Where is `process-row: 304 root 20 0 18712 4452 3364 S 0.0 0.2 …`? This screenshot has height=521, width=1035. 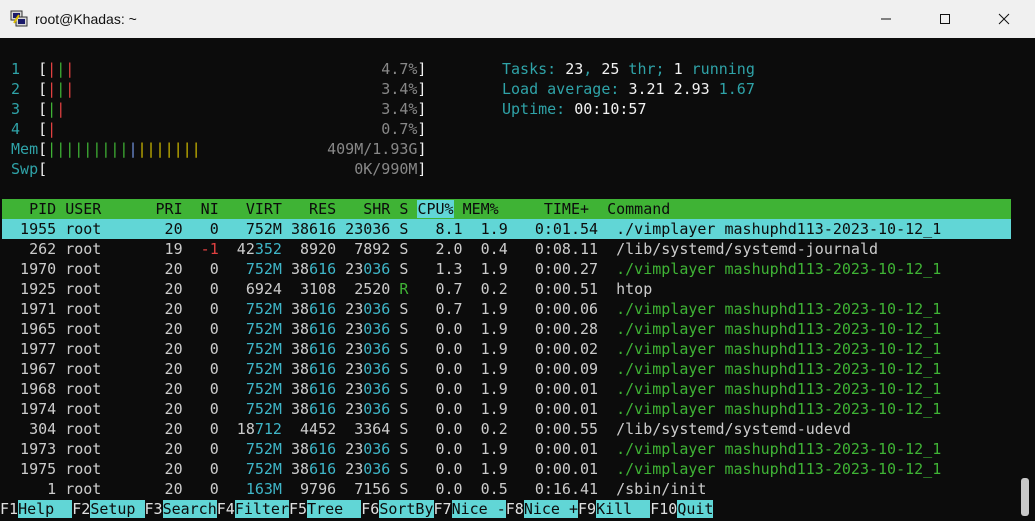 process-row: 304 root 20 0 18712 4452 3364 S 0.0 0.2 … is located at coordinates (426, 429).